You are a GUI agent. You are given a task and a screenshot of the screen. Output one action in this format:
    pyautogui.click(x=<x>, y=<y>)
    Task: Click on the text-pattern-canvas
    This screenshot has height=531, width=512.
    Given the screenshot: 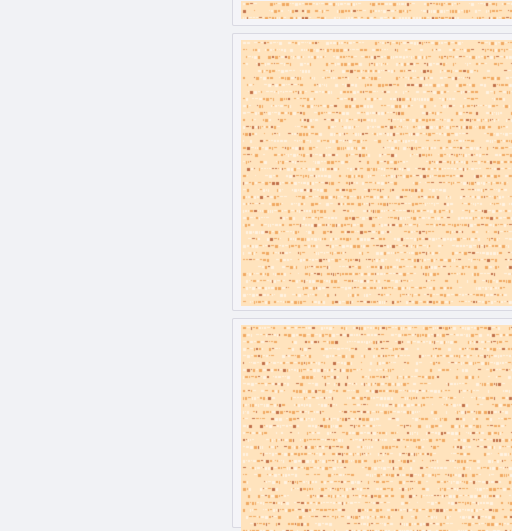 What is the action you would take?
    pyautogui.click(x=376, y=10)
    